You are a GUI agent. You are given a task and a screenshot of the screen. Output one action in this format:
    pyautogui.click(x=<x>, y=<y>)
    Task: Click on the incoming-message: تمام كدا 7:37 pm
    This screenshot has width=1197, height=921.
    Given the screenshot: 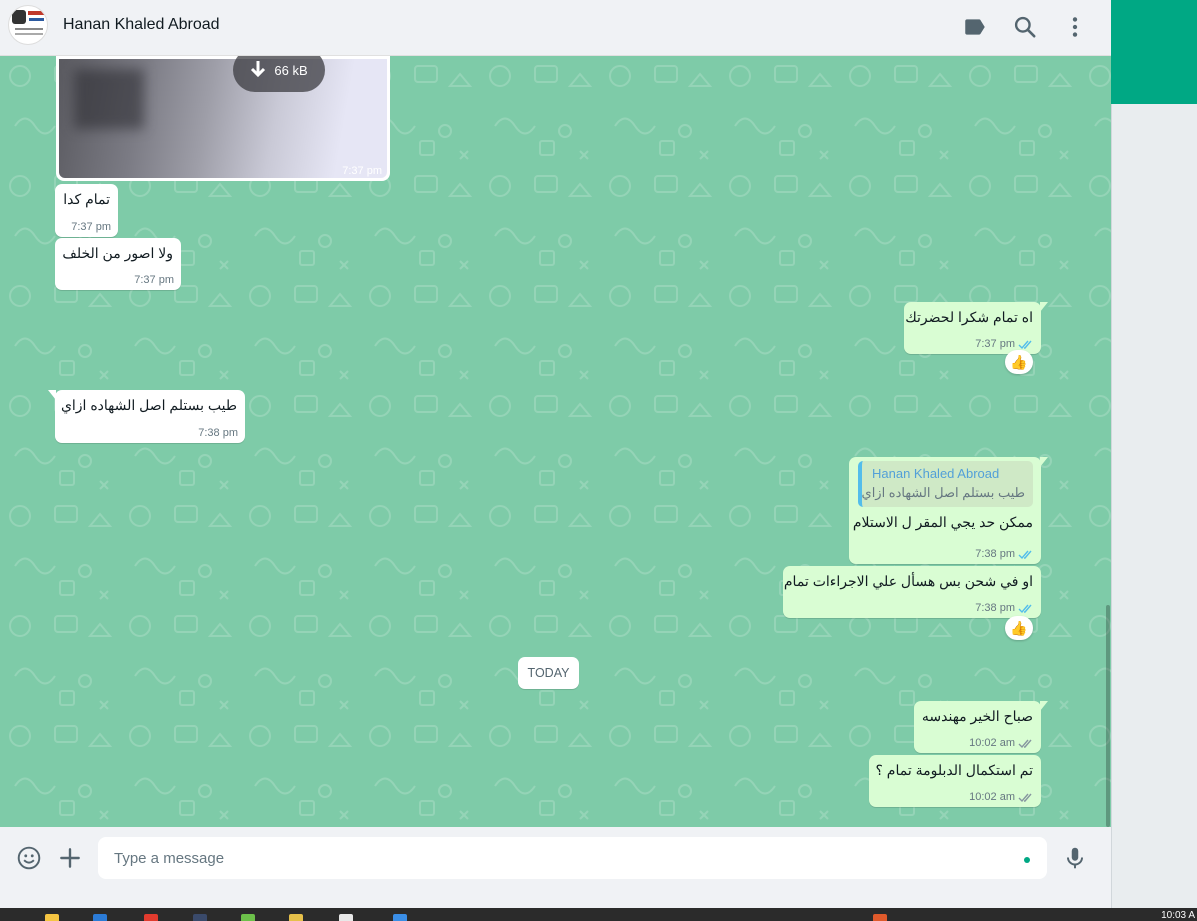 What is the action you would take?
    pyautogui.click(x=86, y=210)
    